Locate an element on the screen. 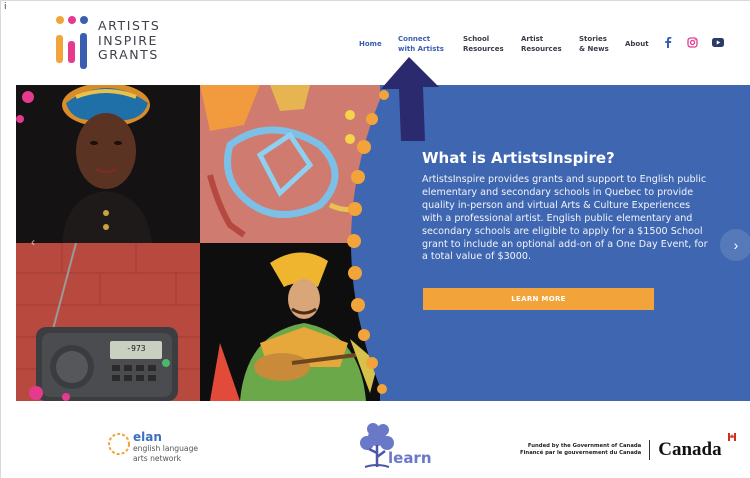  annotation-arrow-icon is located at coordinates (410, 99).